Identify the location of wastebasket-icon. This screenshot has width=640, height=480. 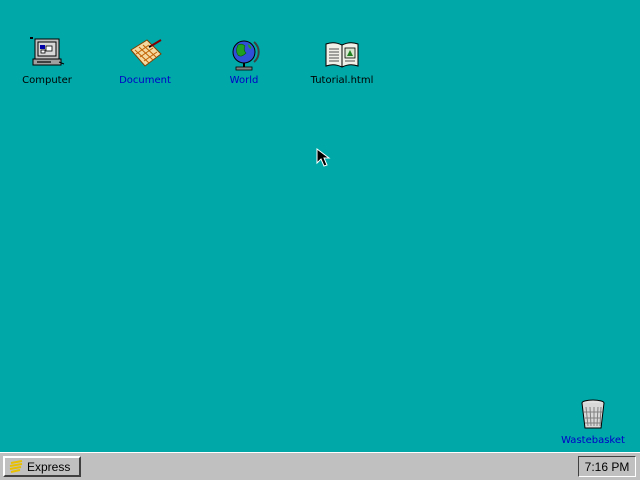
(593, 414).